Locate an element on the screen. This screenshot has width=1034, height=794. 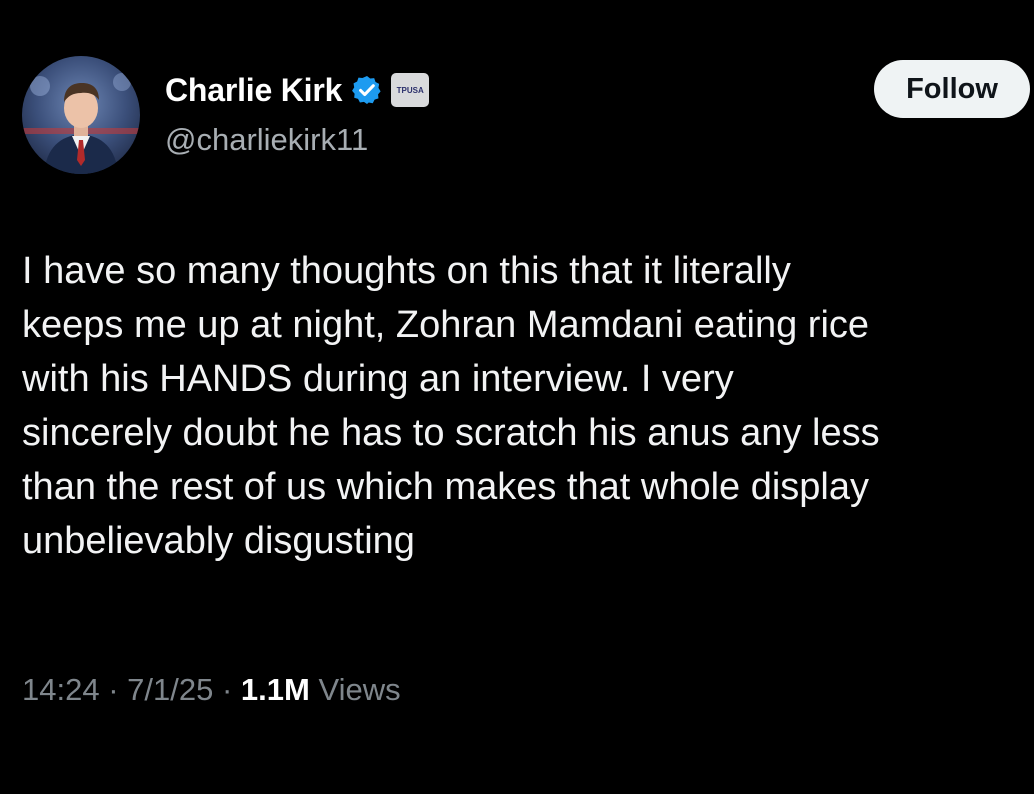
avatar is located at coordinates (81, 115).